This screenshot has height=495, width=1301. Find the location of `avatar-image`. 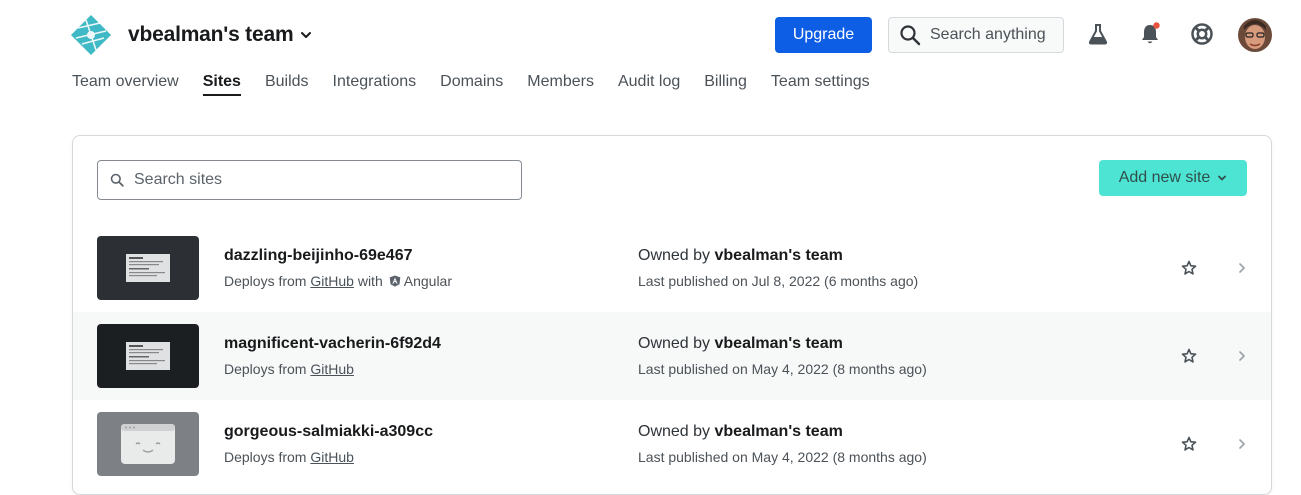

avatar-image is located at coordinates (1255, 35).